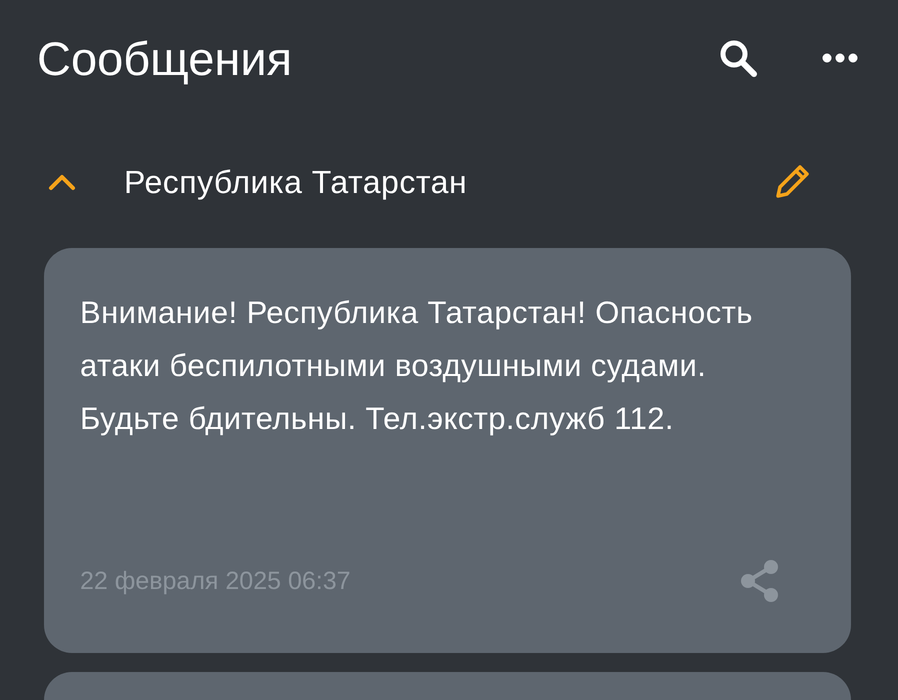 The image size is (898, 700). What do you see at coordinates (448, 182) in the screenshot?
I see `region-name: Республика Татарстан` at bounding box center [448, 182].